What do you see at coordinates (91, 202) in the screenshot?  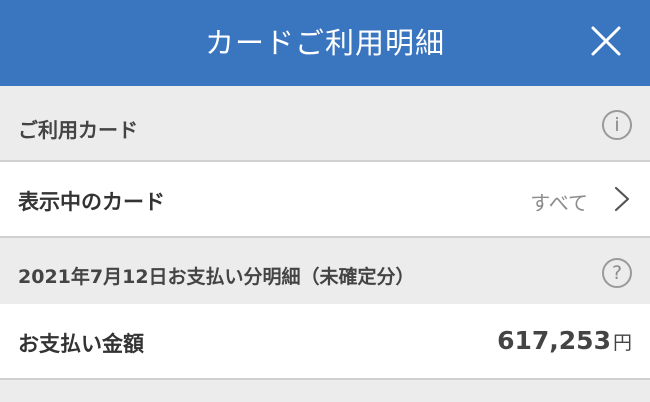 I see `displayed-card-label: 表示中のカード` at bounding box center [91, 202].